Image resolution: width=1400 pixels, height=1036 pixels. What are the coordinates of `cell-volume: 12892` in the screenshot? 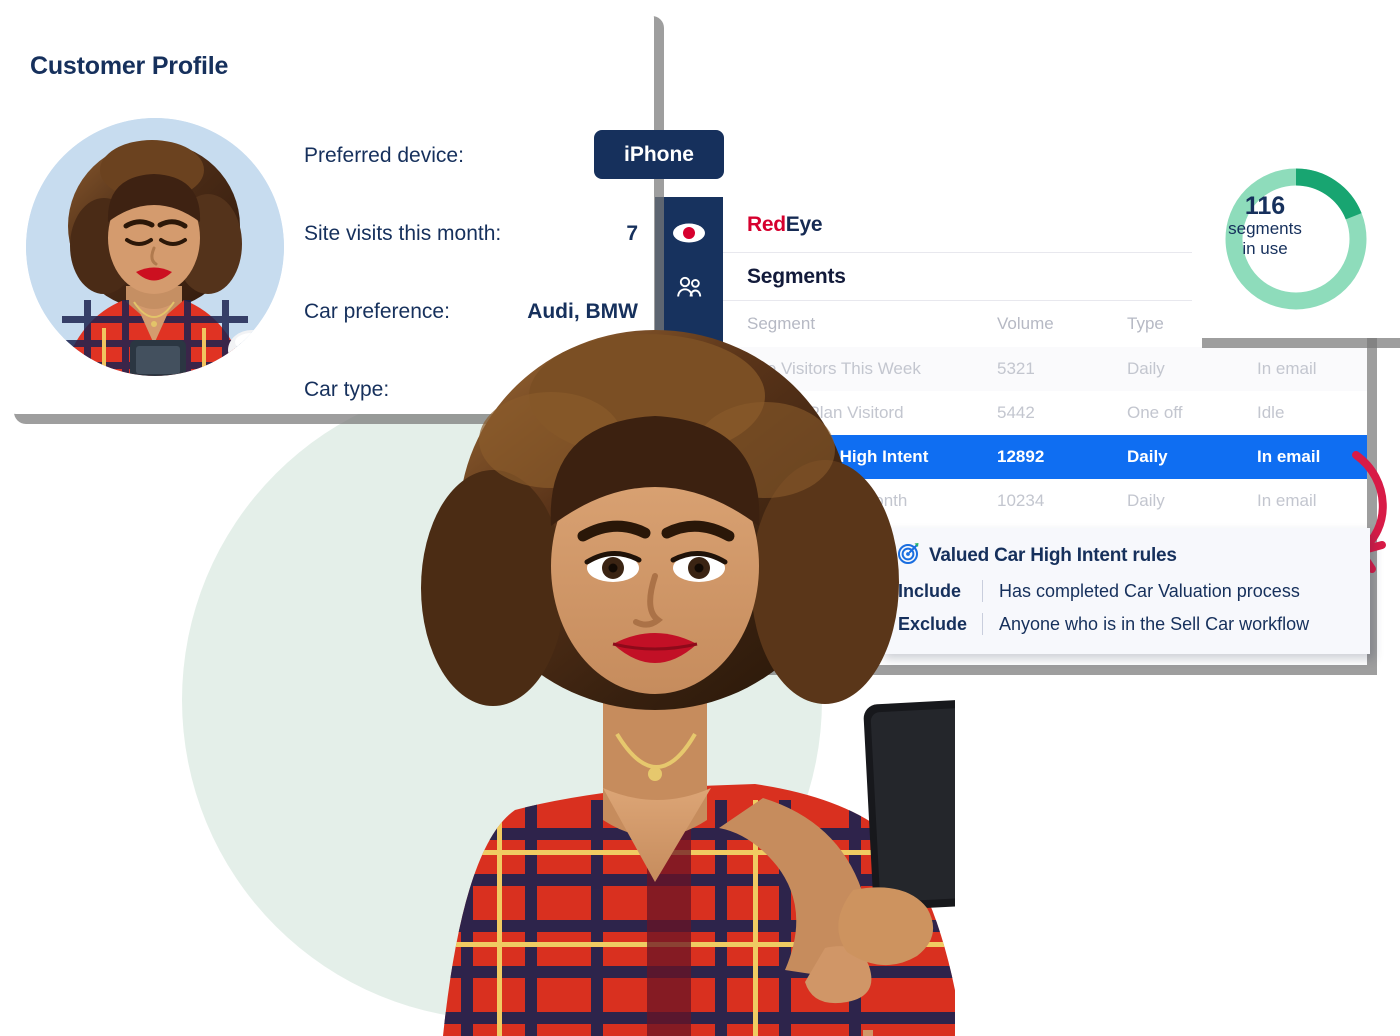 It's located at (1038, 457).